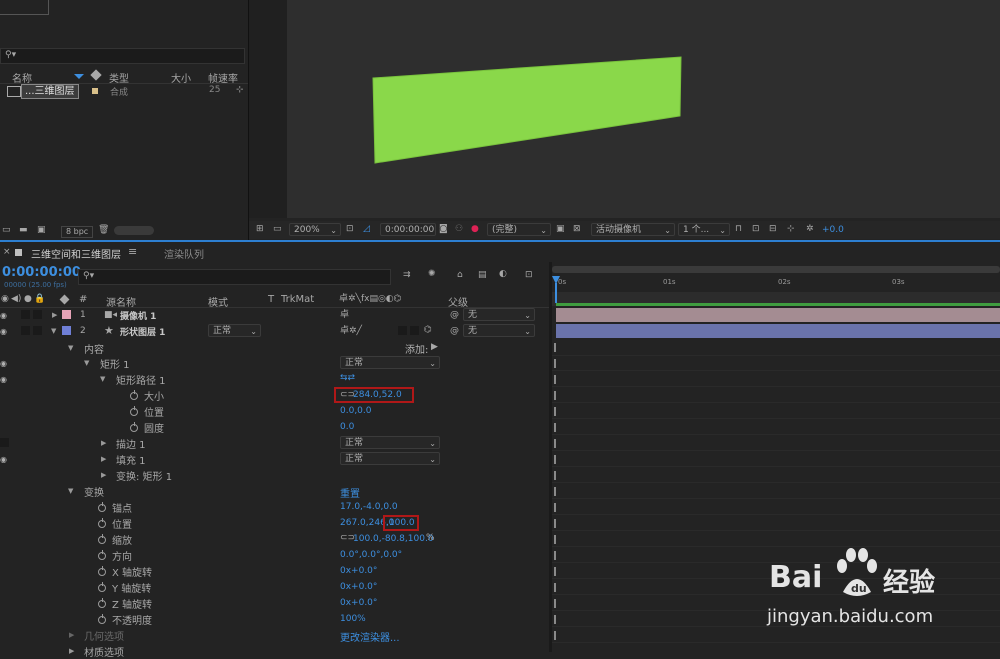 This screenshot has width=1000, height=659. What do you see at coordinates (122, 555) in the screenshot?
I see `prop-orientation: 方向` at bounding box center [122, 555].